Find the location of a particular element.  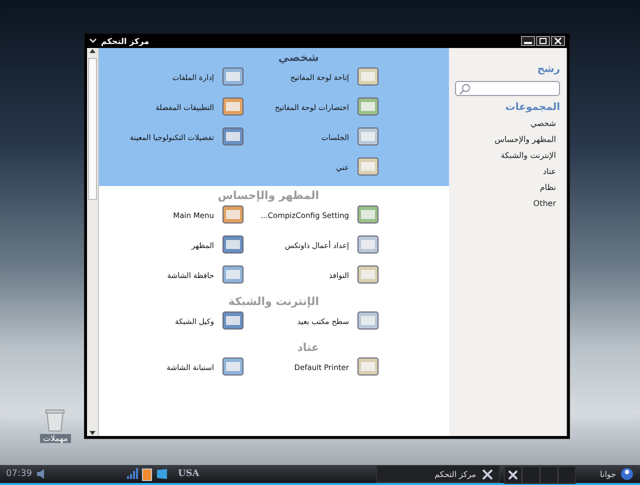

scroll-down-icon is located at coordinates (92, 433).